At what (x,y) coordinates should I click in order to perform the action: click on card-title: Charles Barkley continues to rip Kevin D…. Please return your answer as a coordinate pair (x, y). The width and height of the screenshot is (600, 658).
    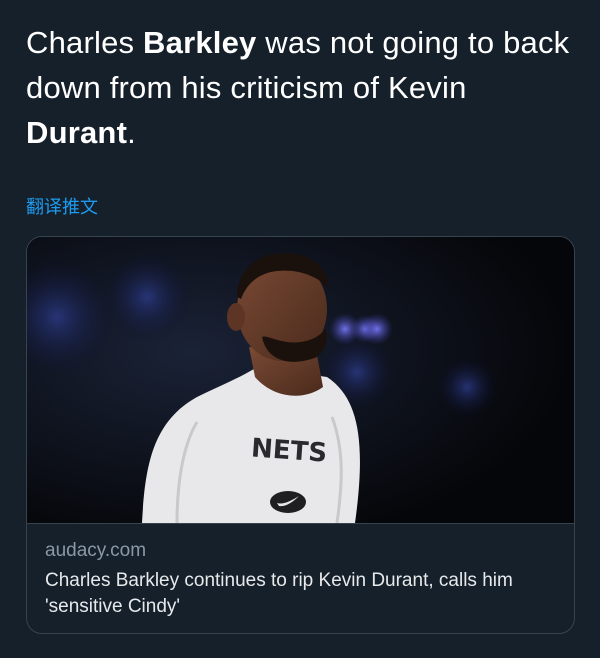
    Looking at the image, I should click on (302, 594).